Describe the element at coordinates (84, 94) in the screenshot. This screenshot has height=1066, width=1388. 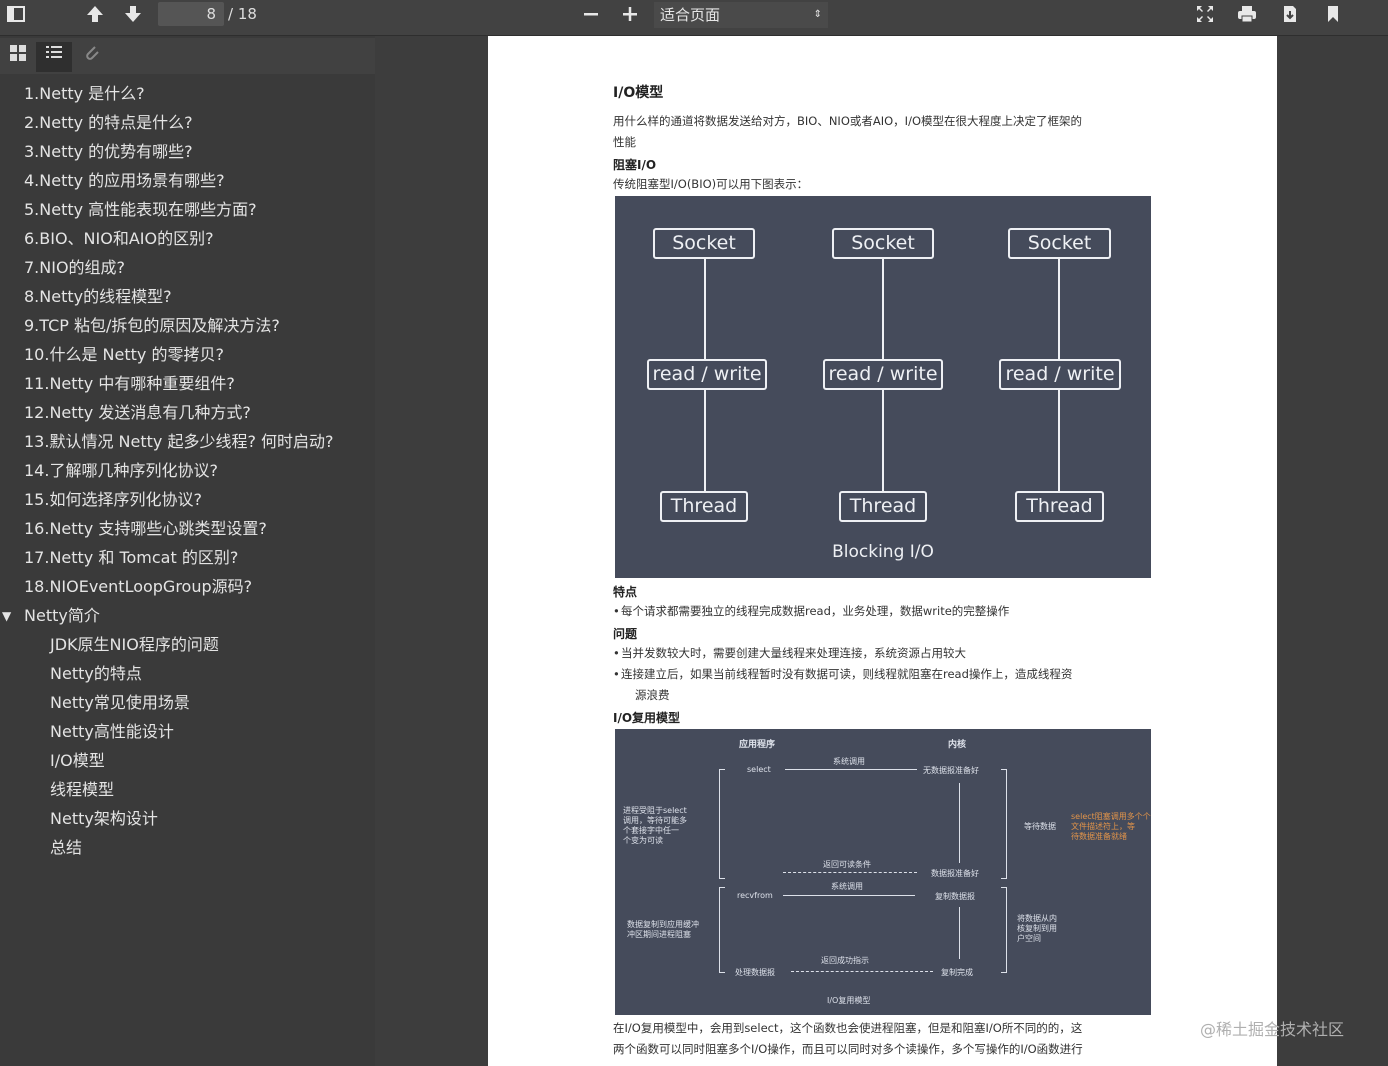
I see `outline-item: 1.Netty 是什么?` at that location.